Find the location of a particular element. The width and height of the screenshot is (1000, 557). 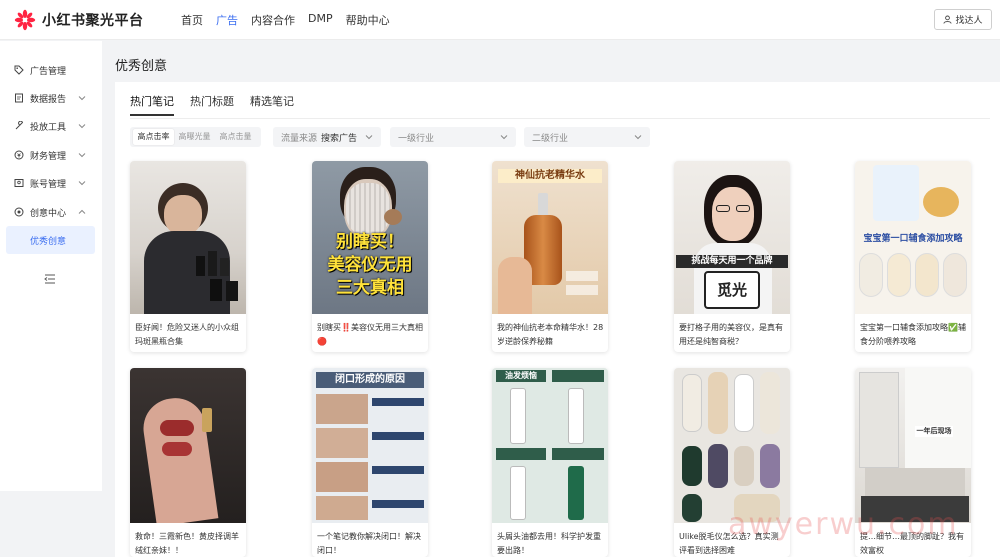

top-bar: 小红书聚光平台 首页 广告 内容合作 DMP 帮助中心 找达人 is located at coordinates (500, 20).